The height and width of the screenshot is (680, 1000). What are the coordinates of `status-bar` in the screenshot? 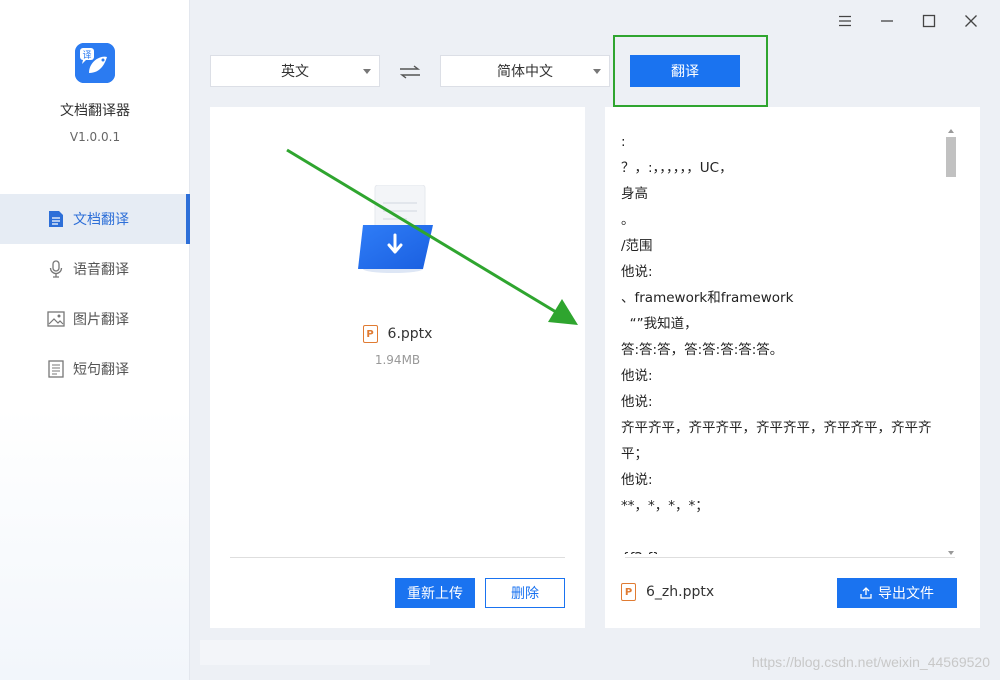 It's located at (315, 652).